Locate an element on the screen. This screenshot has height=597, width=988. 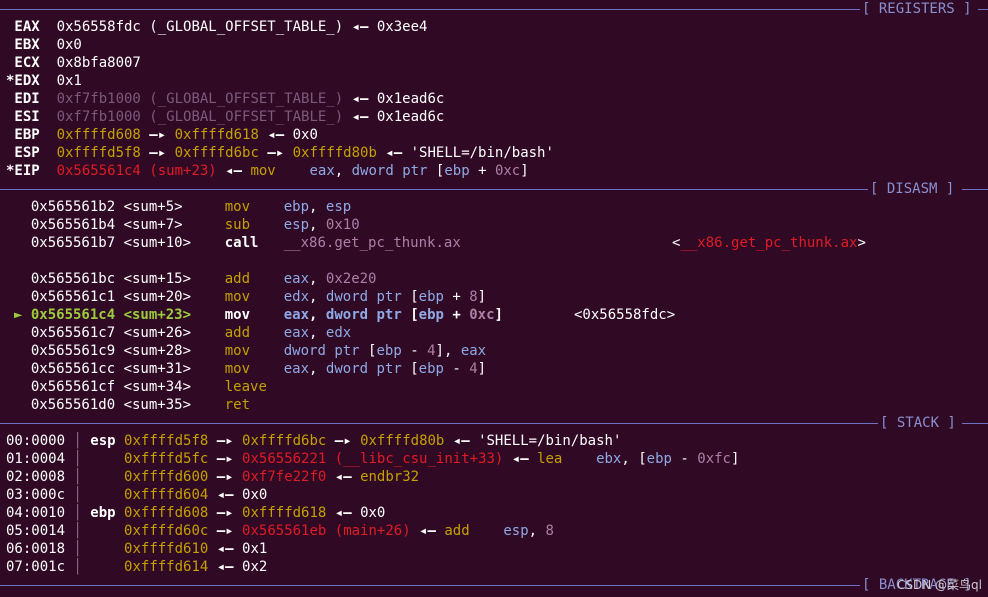
instruction-address: 0x565561c7 <sum+26> is located at coordinates (119, 333).